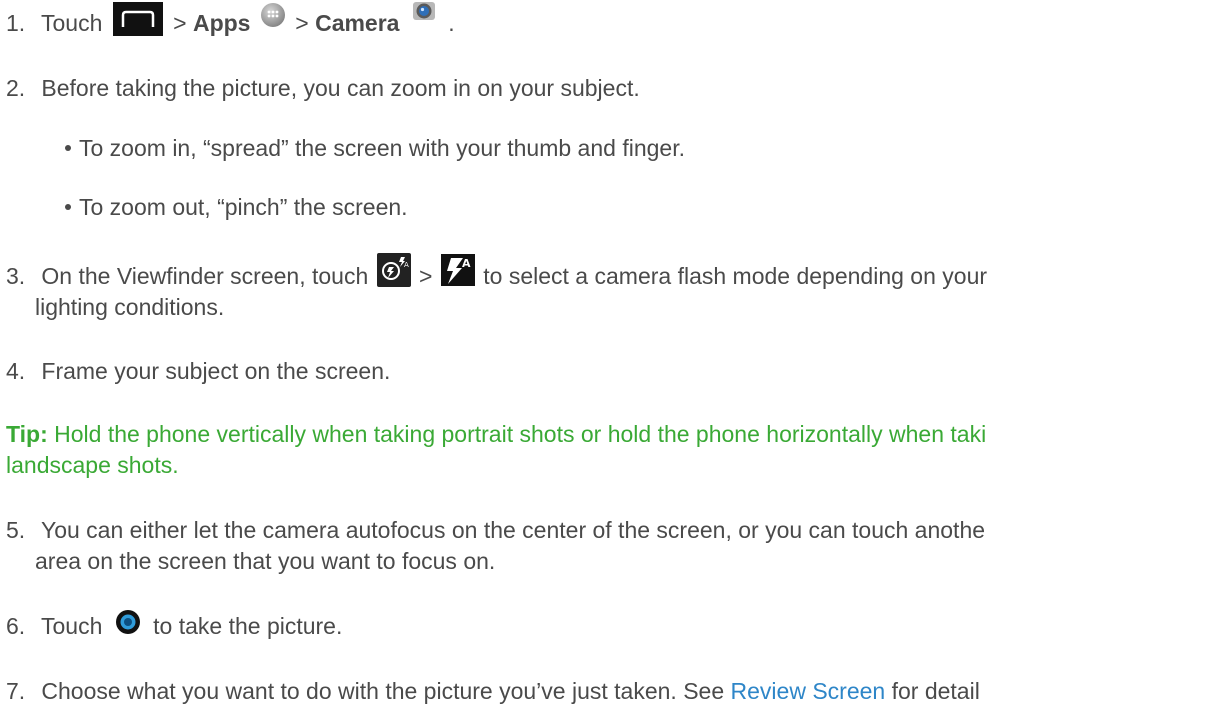 This screenshot has width=1205, height=727. Describe the element at coordinates (808, 691) in the screenshot. I see `review-screen-link: Review Screen` at that location.